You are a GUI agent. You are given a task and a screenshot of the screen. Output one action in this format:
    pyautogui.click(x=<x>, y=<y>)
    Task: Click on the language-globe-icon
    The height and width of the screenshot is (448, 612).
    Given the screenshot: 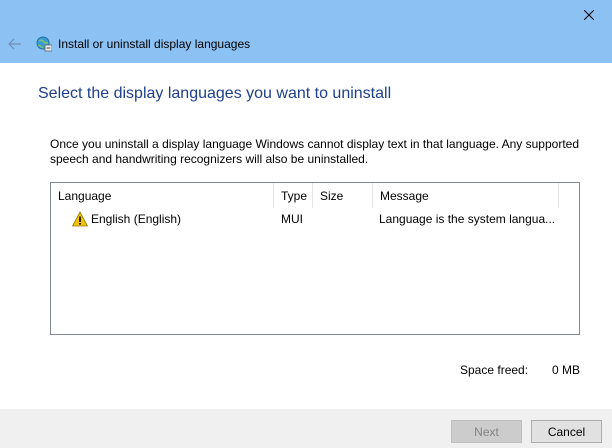 What is the action you would take?
    pyautogui.click(x=44, y=44)
    